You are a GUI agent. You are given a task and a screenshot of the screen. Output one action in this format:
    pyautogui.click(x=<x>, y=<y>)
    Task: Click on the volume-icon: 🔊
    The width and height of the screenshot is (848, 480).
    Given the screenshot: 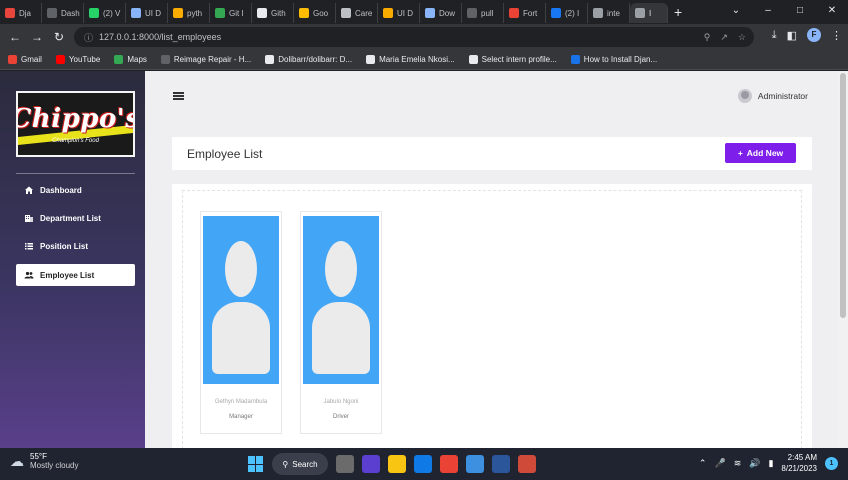 What is the action you would take?
    pyautogui.click(x=754, y=463)
    